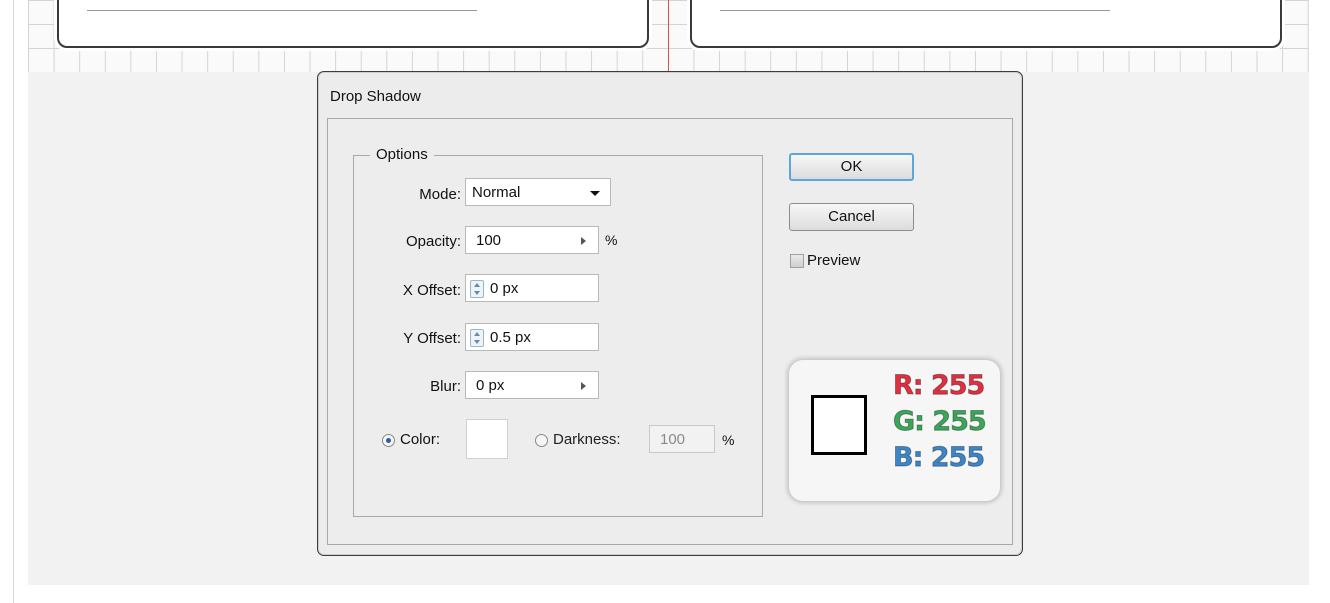  I want to click on mode-label: Mode:, so click(440, 194).